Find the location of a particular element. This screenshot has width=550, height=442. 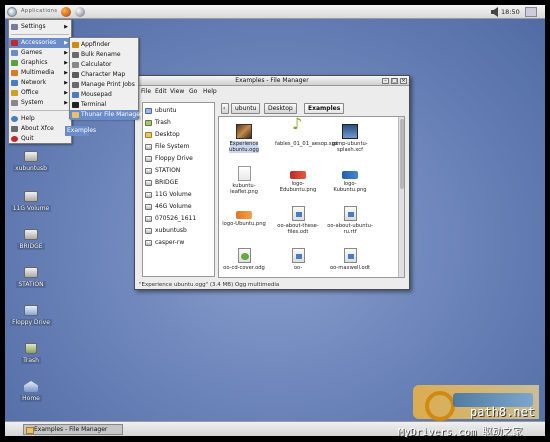

file-item: Experience ubuntu.ogg is located at coordinates (244, 138).